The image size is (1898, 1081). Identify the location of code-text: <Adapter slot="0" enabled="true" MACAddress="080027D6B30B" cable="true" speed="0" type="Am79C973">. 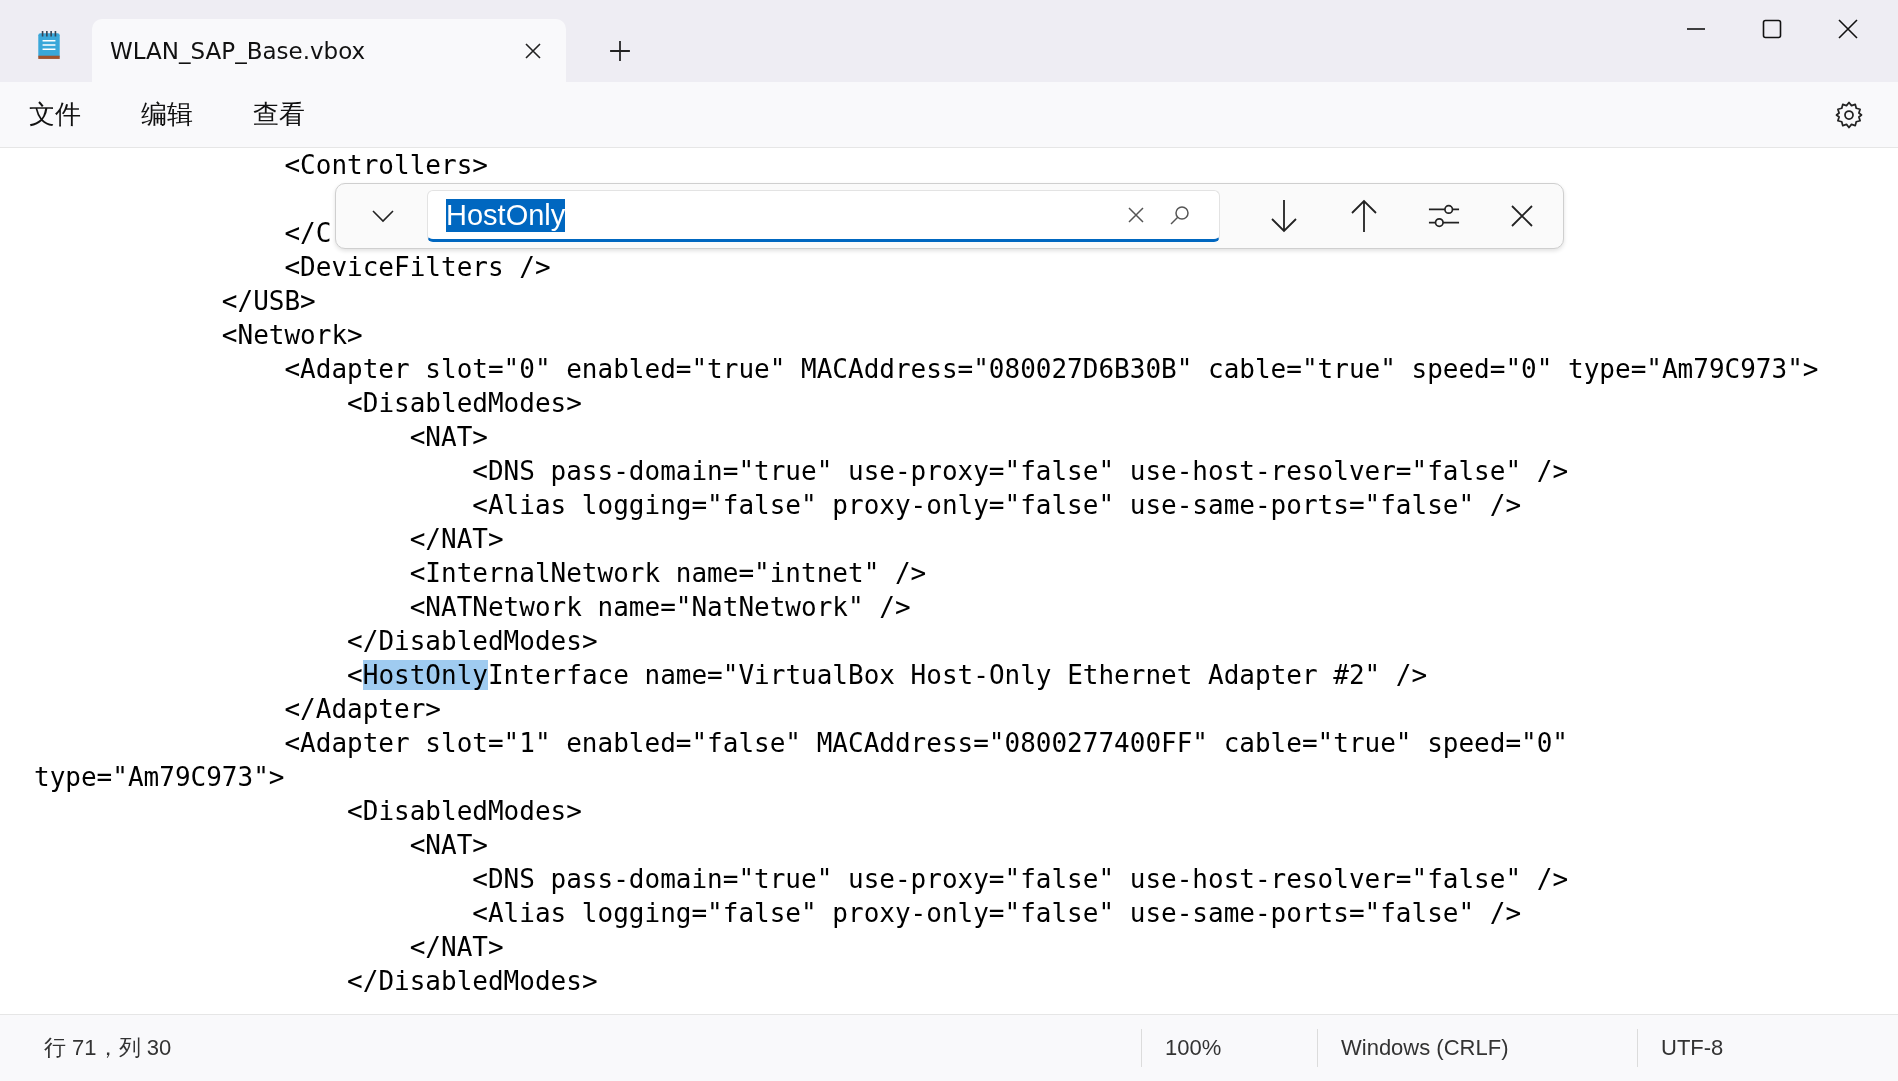
(1051, 369).